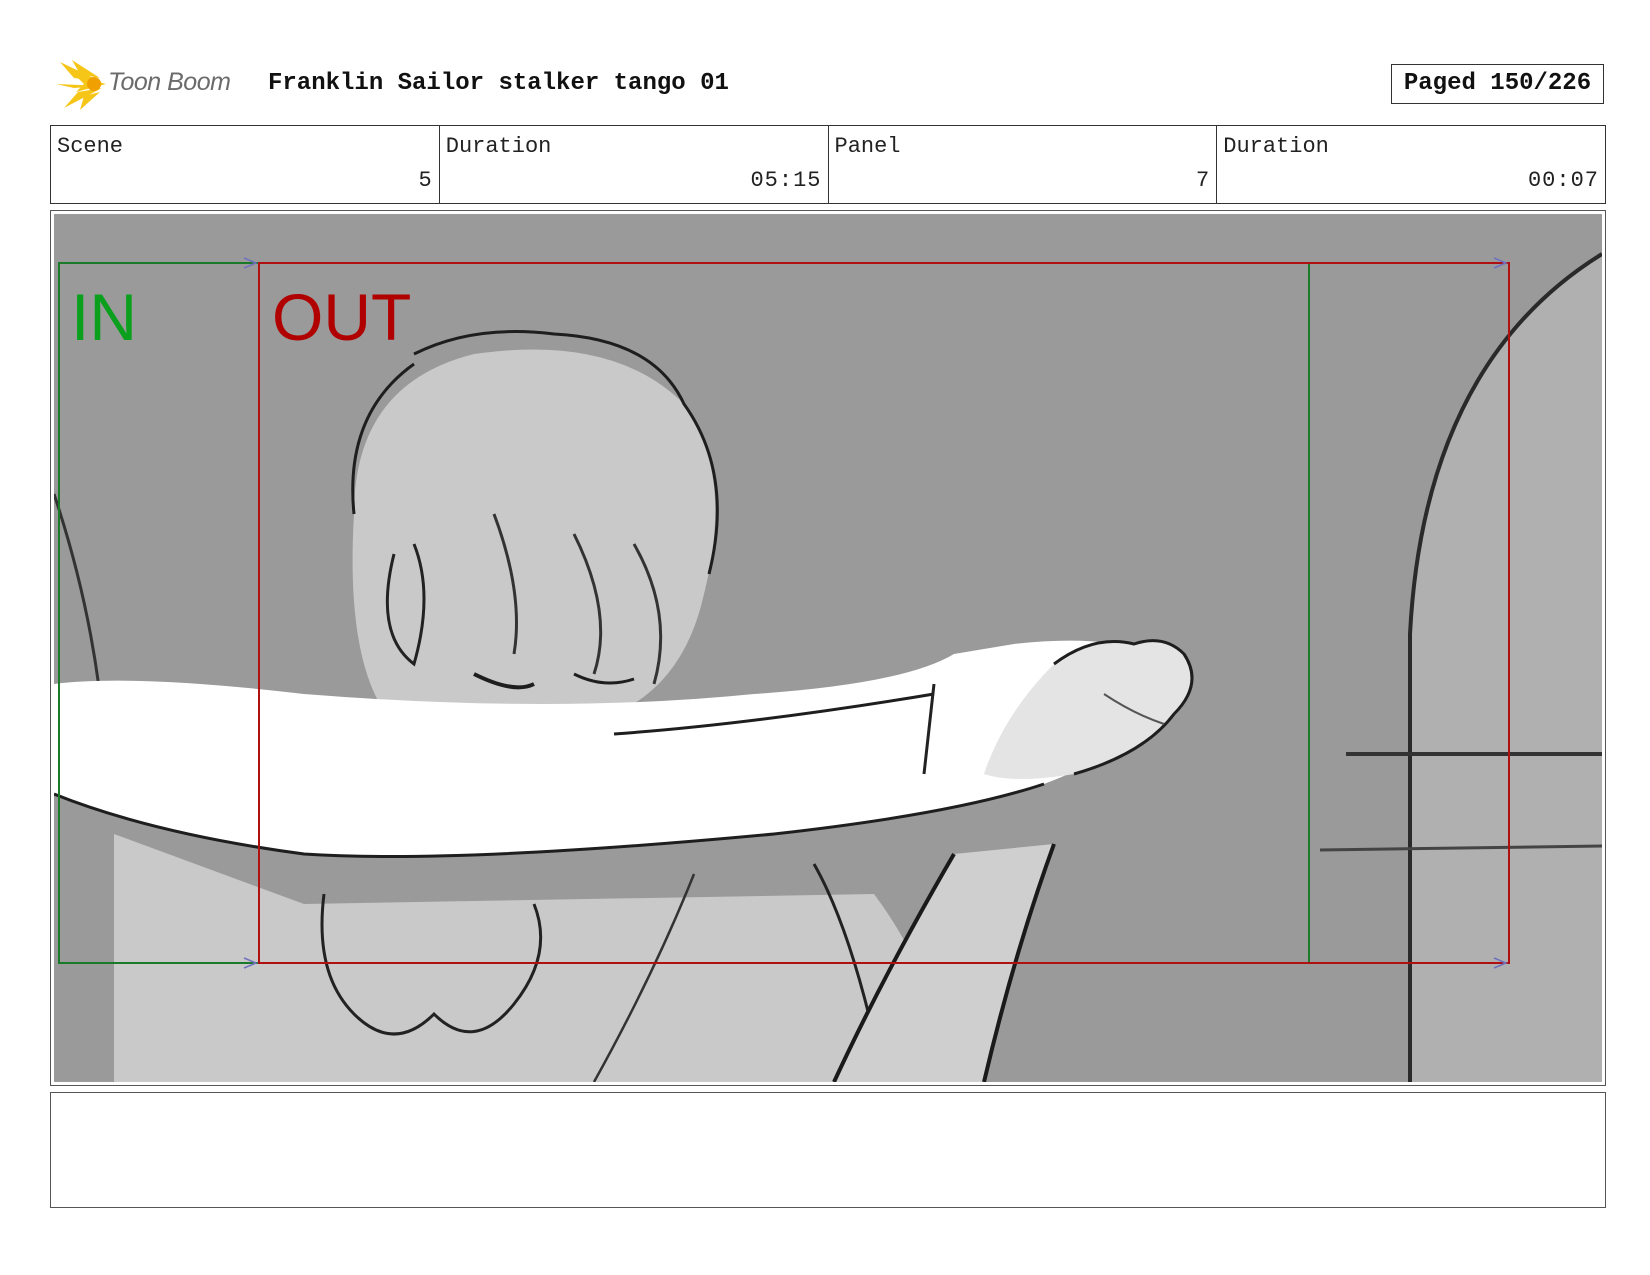  What do you see at coordinates (634, 164) in the screenshot?
I see `scene-duration-cell: Duration 05:15` at bounding box center [634, 164].